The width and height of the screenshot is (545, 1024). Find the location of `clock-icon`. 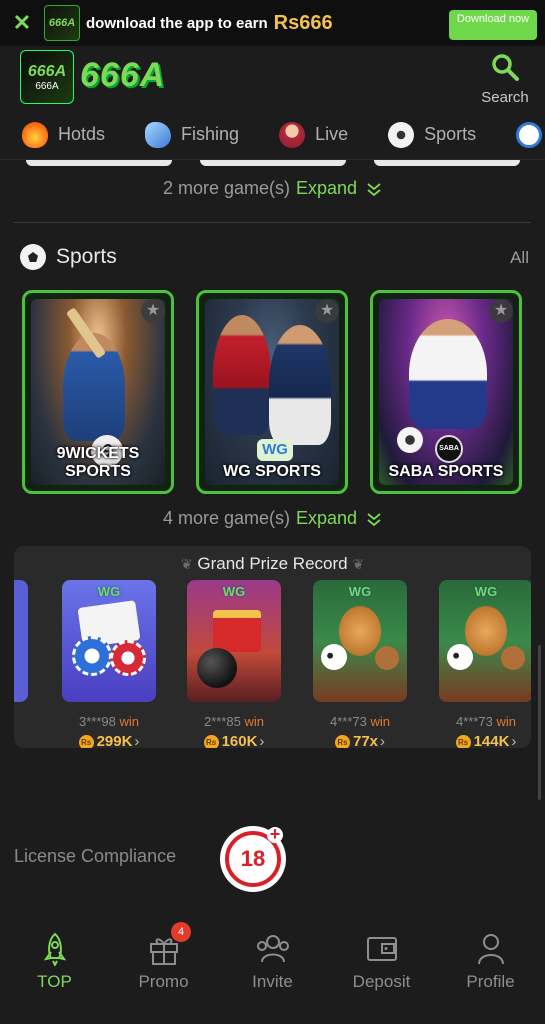

clock-icon is located at coordinates (529, 134).